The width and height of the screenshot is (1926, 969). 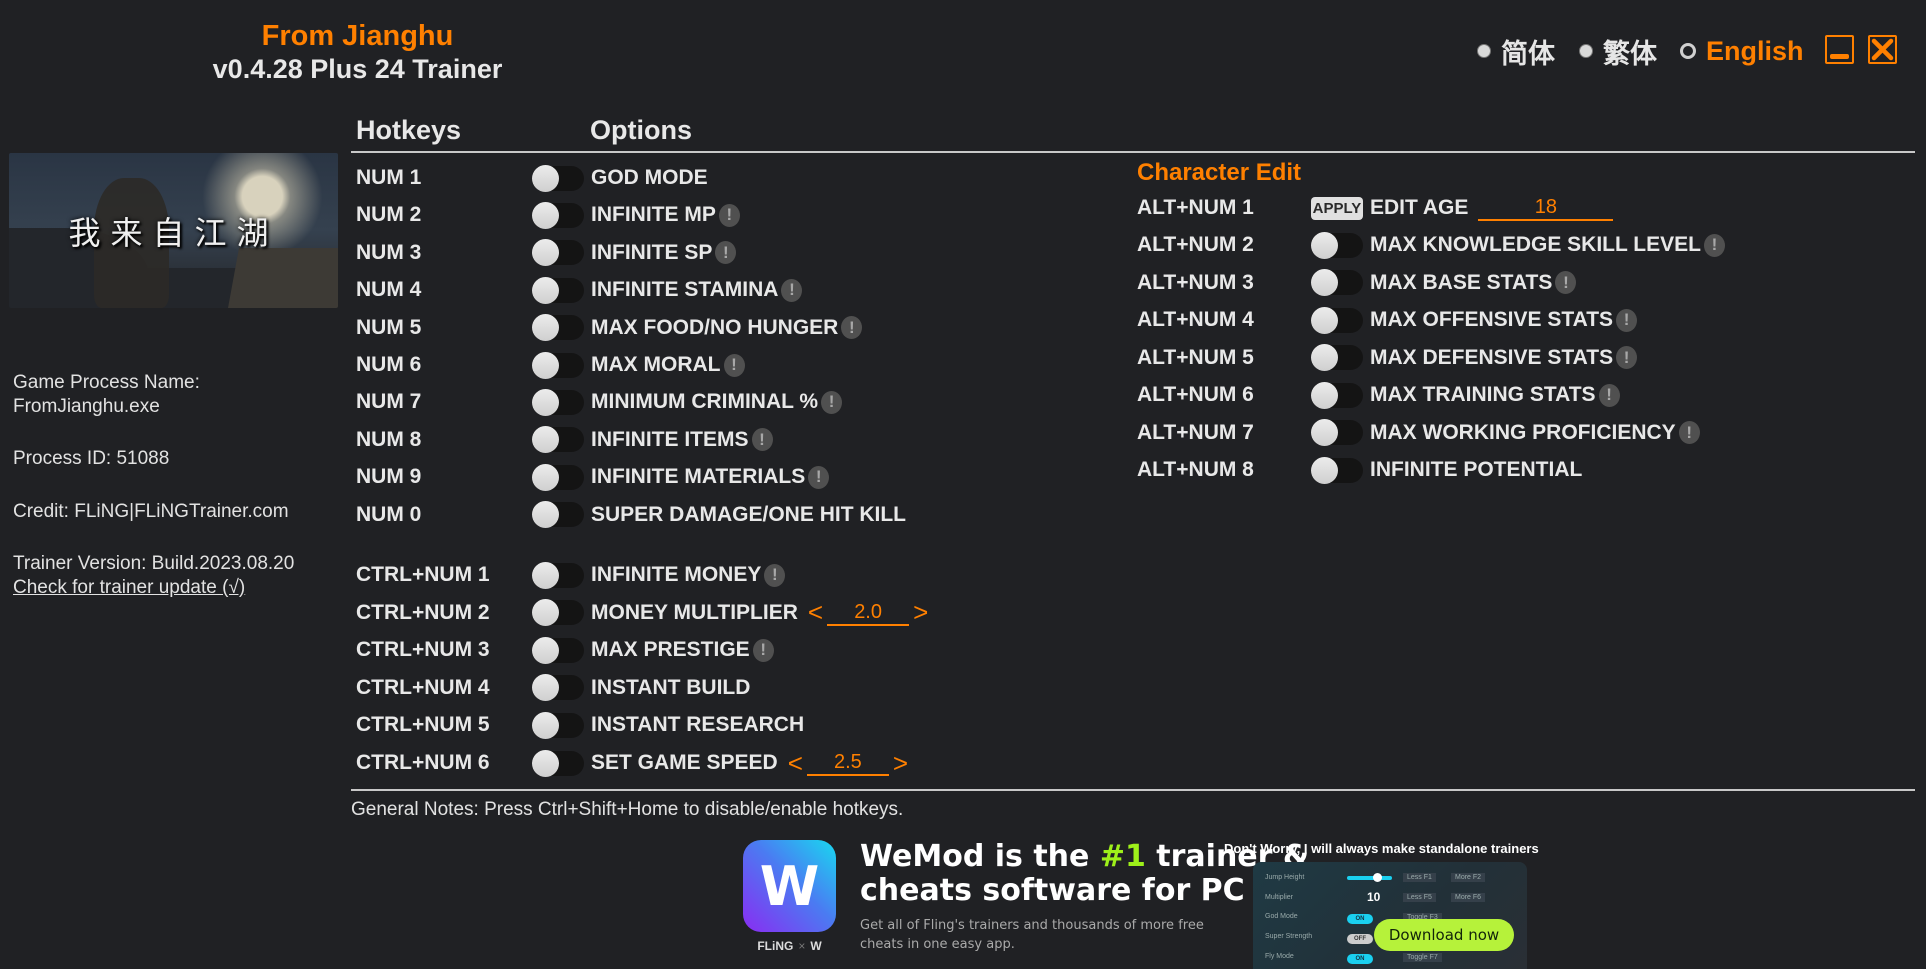 I want to click on spinner-value-input: 2.0, so click(x=868, y=613).